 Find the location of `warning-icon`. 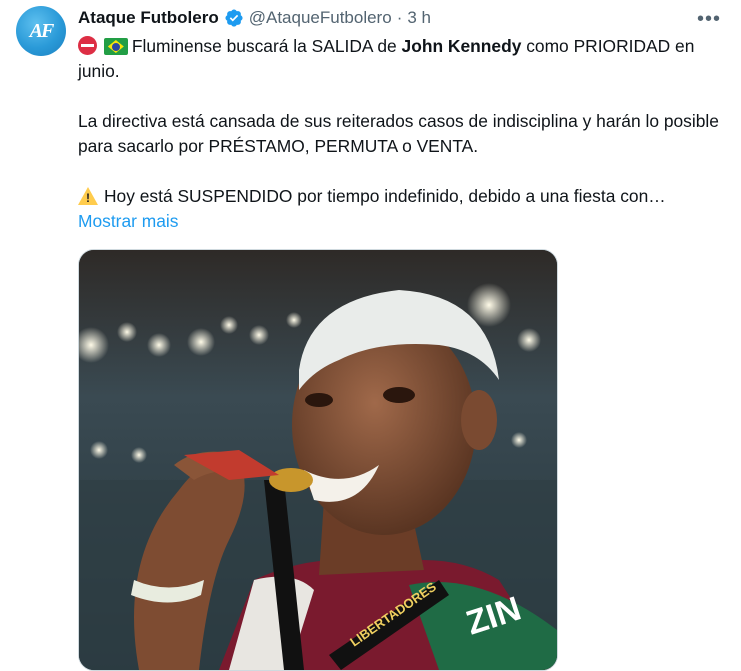

warning-icon is located at coordinates (88, 196).